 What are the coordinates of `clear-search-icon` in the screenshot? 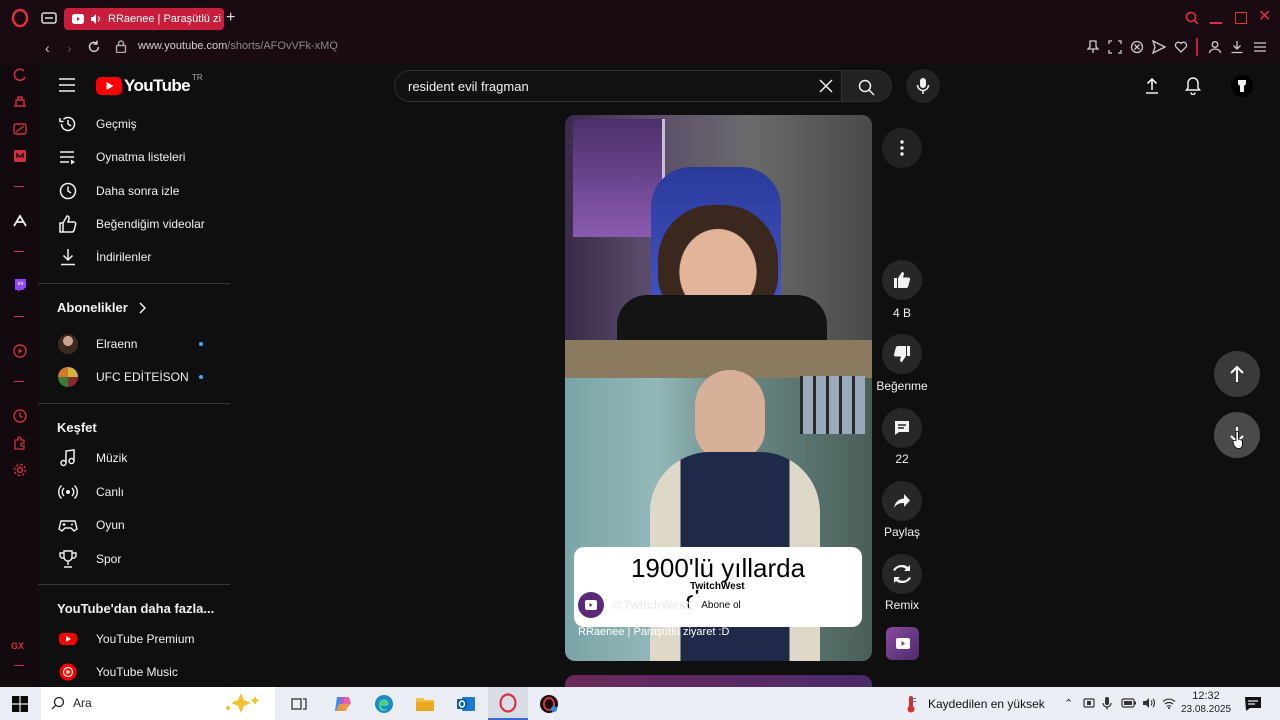 It's located at (826, 86).